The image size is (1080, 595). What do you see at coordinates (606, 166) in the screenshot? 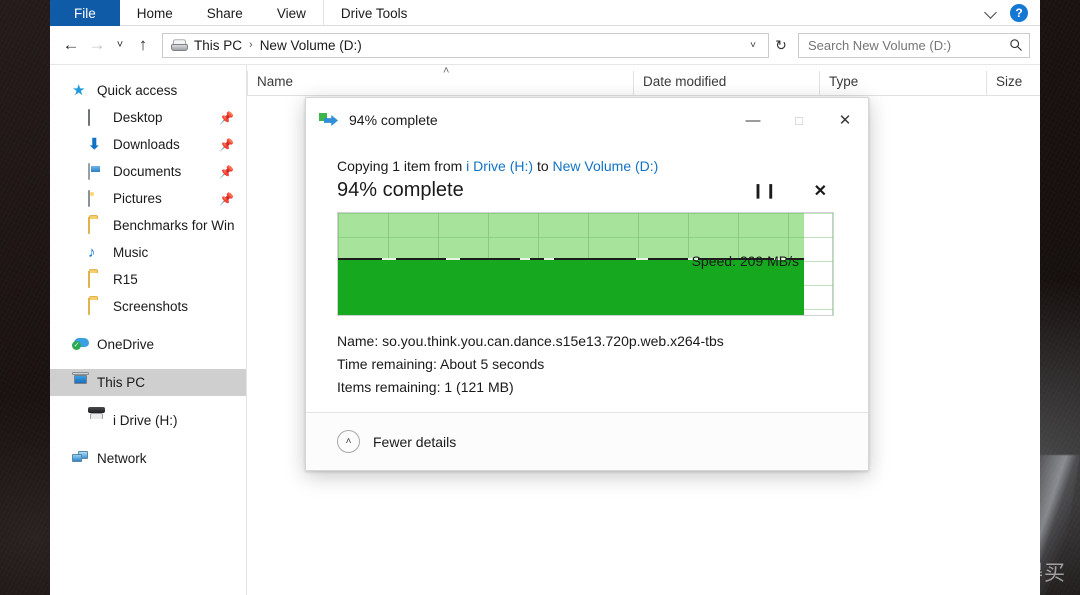
I see `destination-location-link: New Volume (D:)` at bounding box center [606, 166].